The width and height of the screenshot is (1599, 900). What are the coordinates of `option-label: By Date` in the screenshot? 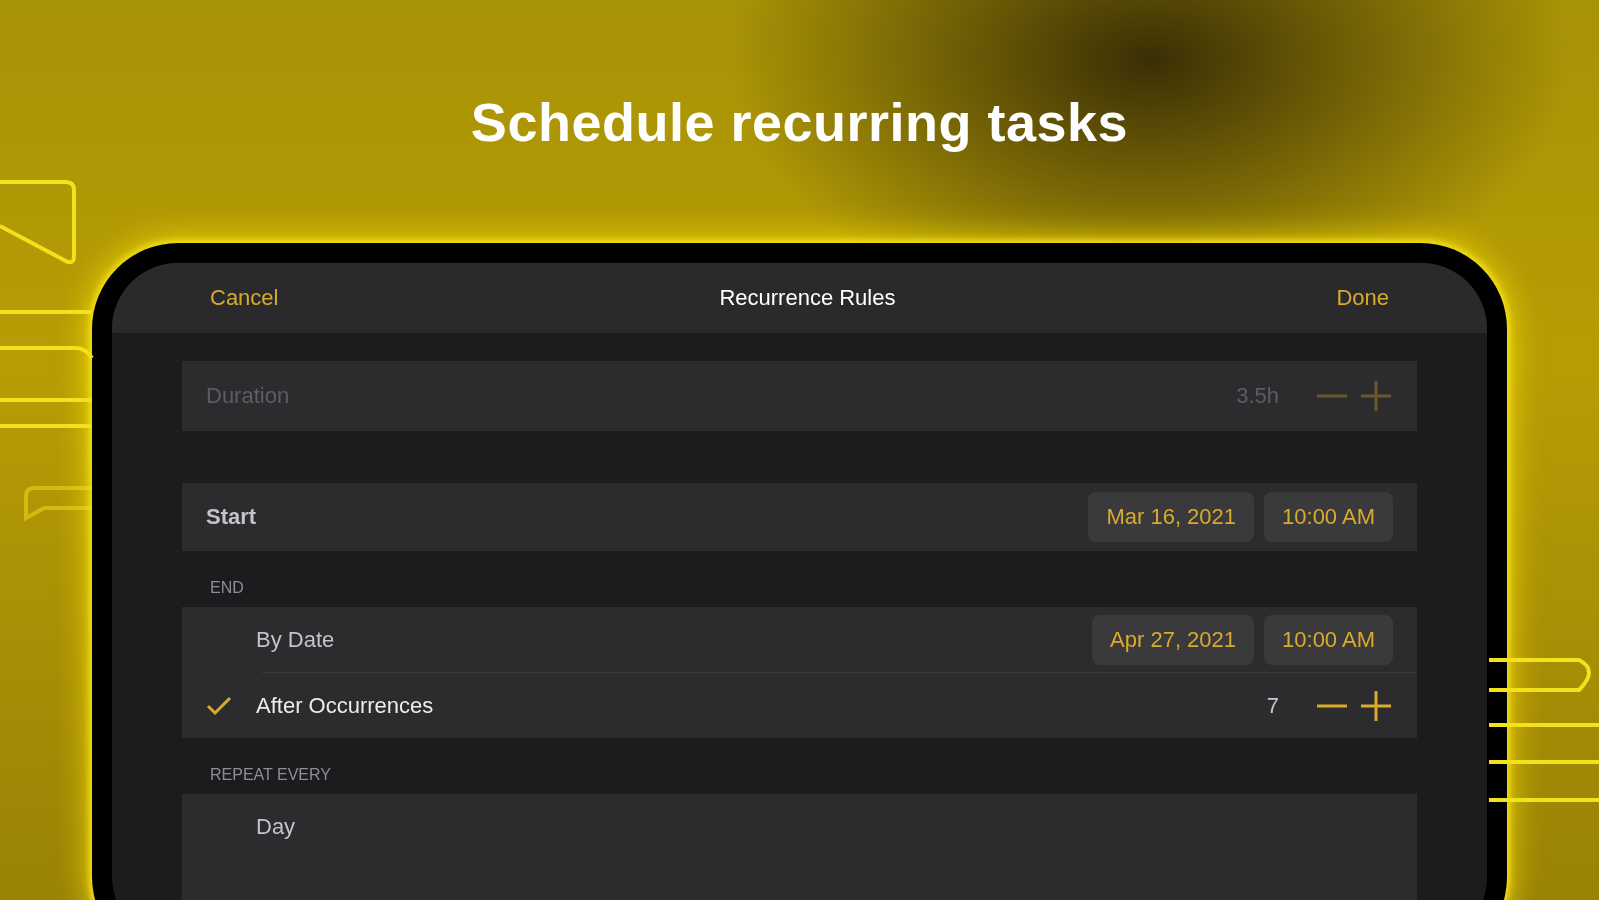 It's located at (295, 639).